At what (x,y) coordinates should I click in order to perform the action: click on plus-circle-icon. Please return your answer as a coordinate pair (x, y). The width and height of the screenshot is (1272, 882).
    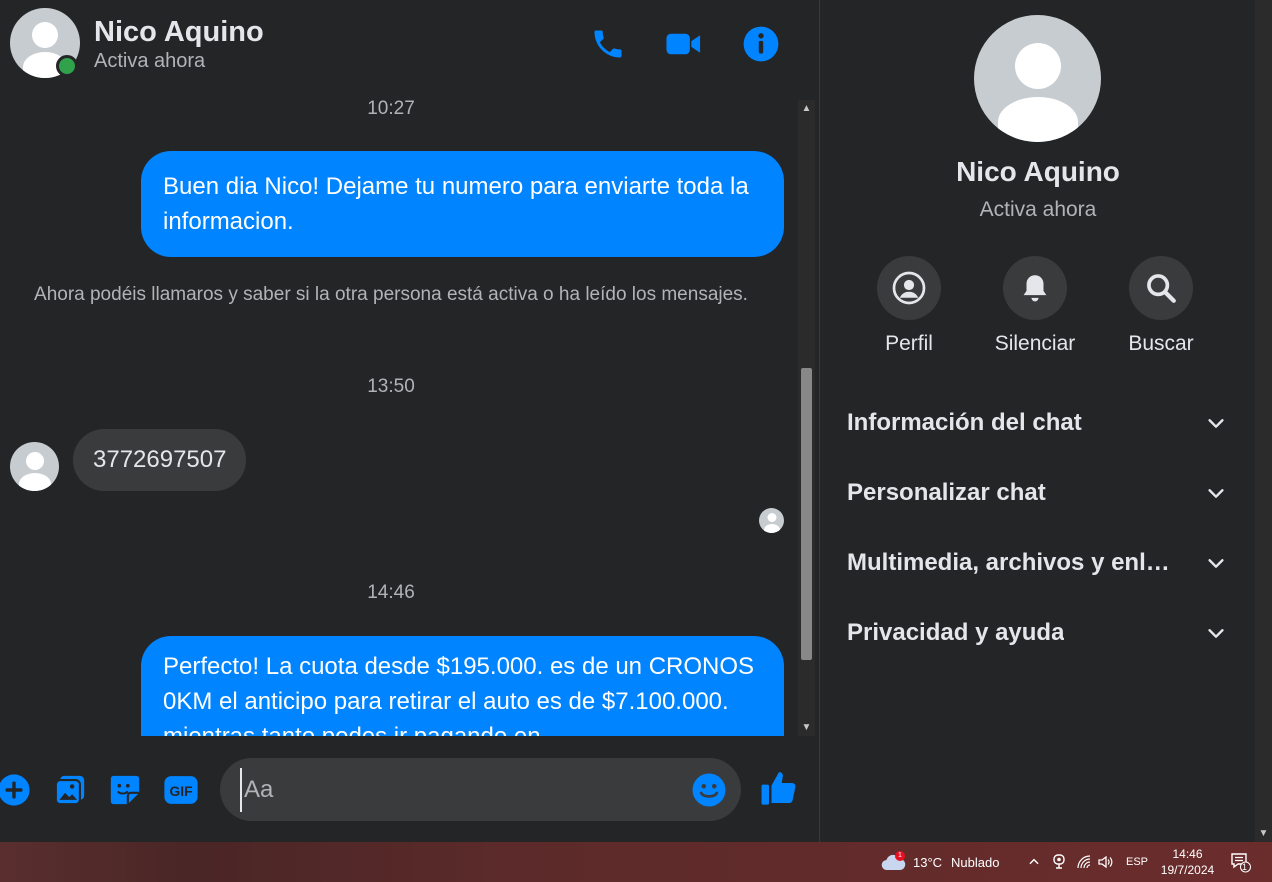
    Looking at the image, I should click on (15, 790).